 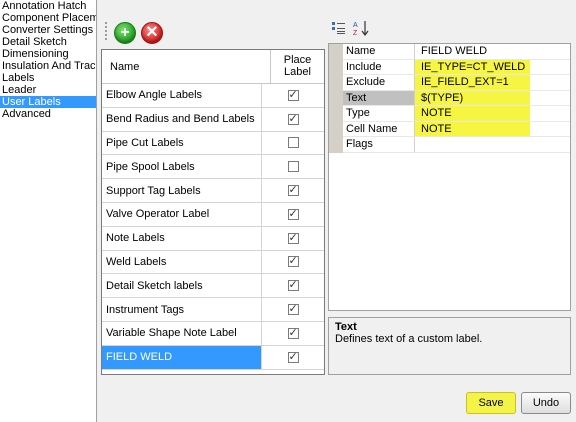 What do you see at coordinates (473, 66) in the screenshot?
I see `property-value-text: IE_TYPE=CT_WELD` at bounding box center [473, 66].